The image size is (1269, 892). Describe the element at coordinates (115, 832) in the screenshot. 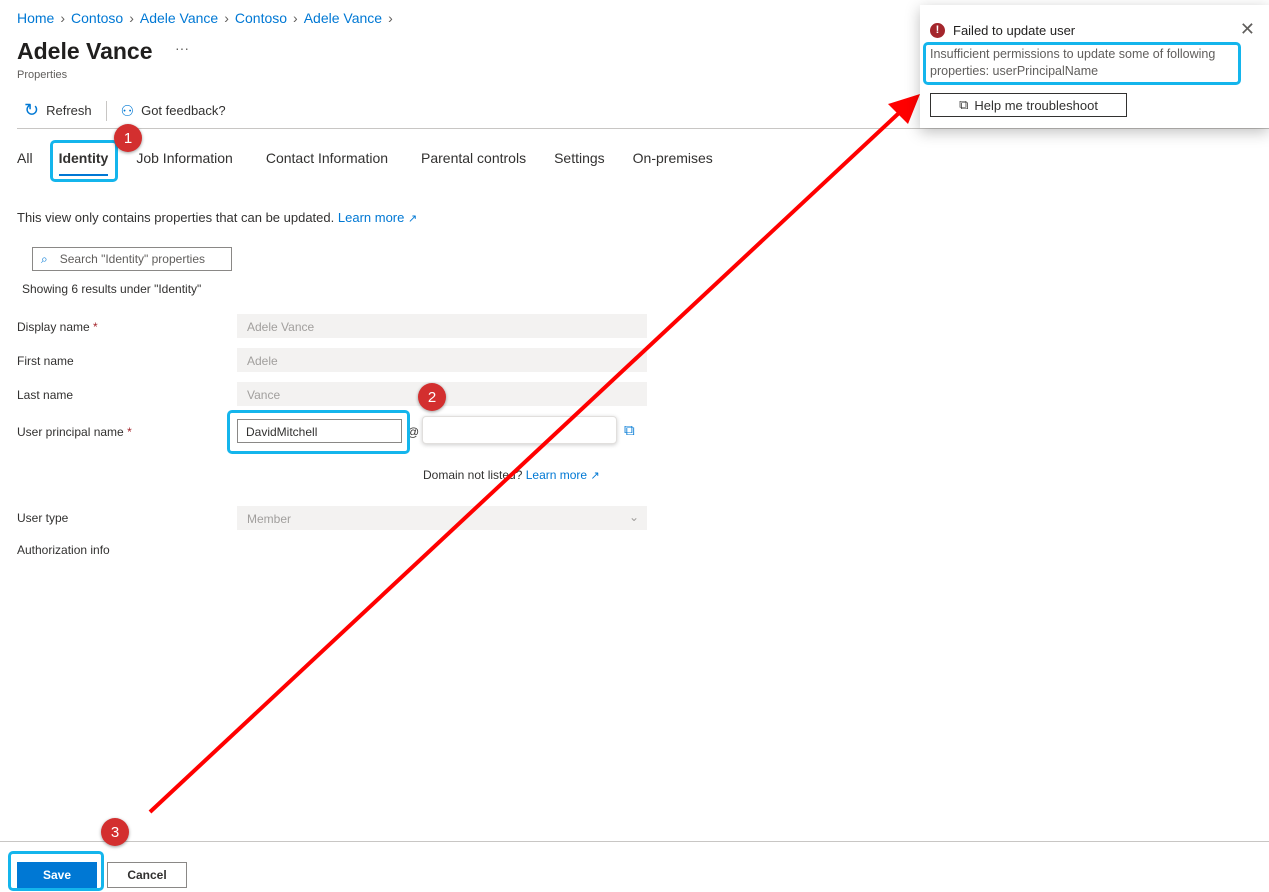

I see `step-badge-3: 3` at that location.